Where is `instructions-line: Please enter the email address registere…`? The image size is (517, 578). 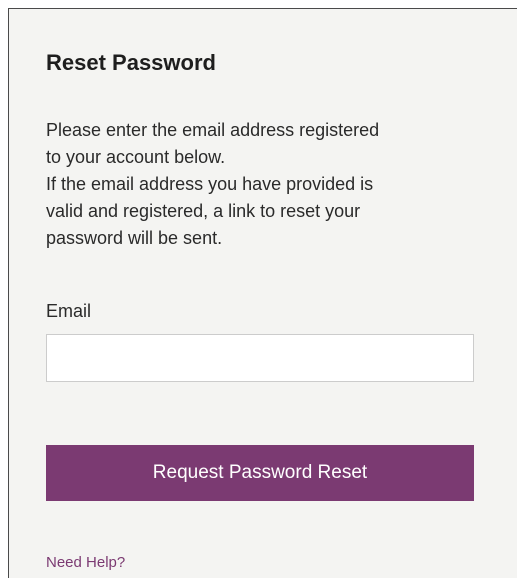 instructions-line: Please enter the email address registere… is located at coordinates (213, 130).